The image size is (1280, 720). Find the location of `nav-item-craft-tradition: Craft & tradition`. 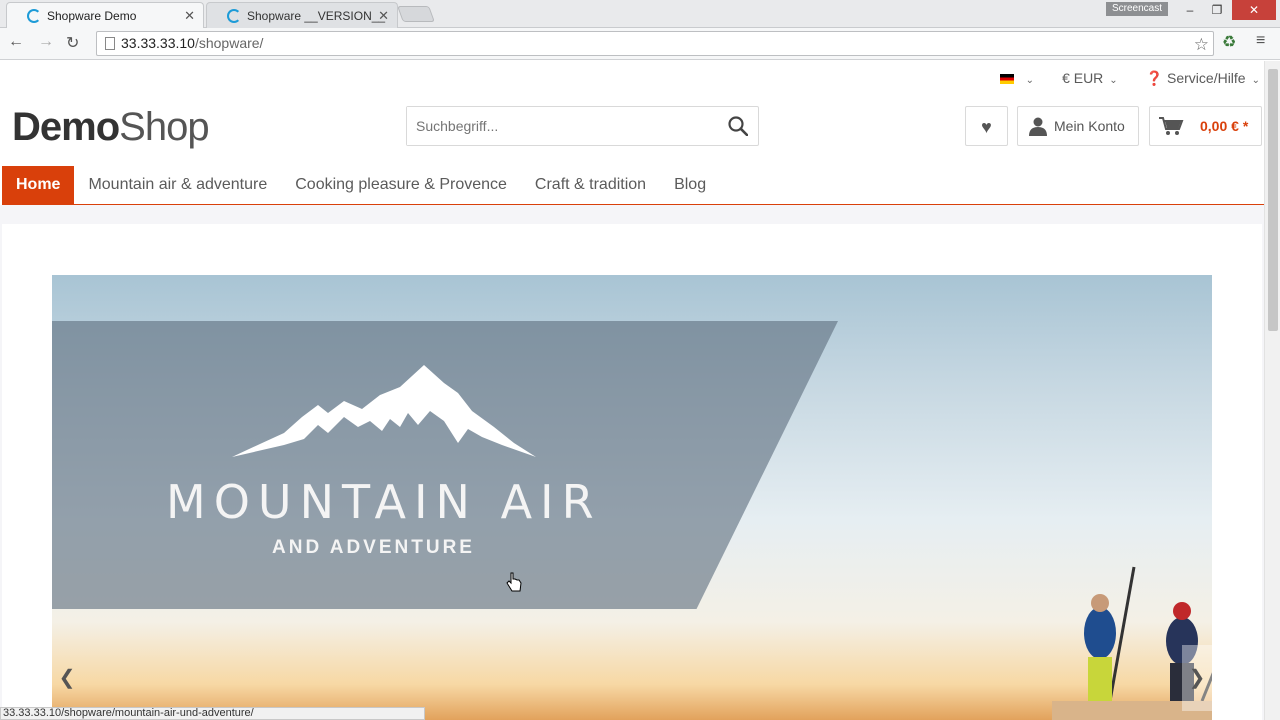

nav-item-craft-tradition: Craft & tradition is located at coordinates (590, 185).